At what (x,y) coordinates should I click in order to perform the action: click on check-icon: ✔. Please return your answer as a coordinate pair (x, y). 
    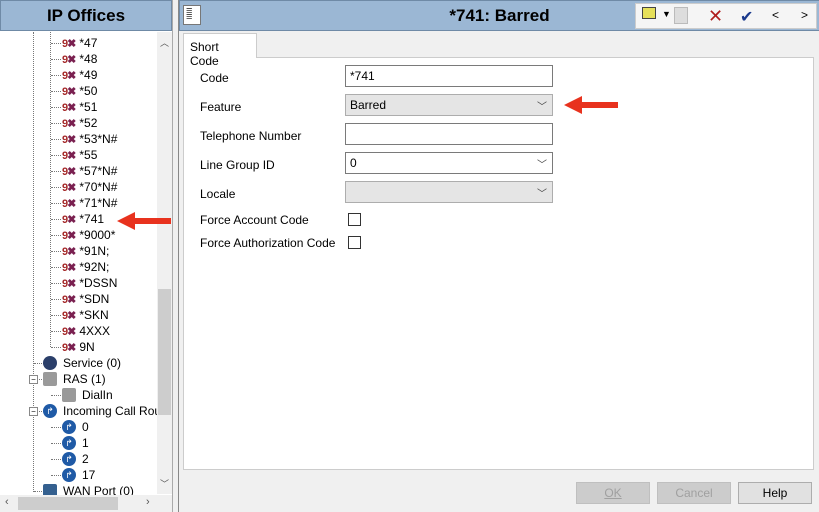
    Looking at the image, I should click on (746, 17).